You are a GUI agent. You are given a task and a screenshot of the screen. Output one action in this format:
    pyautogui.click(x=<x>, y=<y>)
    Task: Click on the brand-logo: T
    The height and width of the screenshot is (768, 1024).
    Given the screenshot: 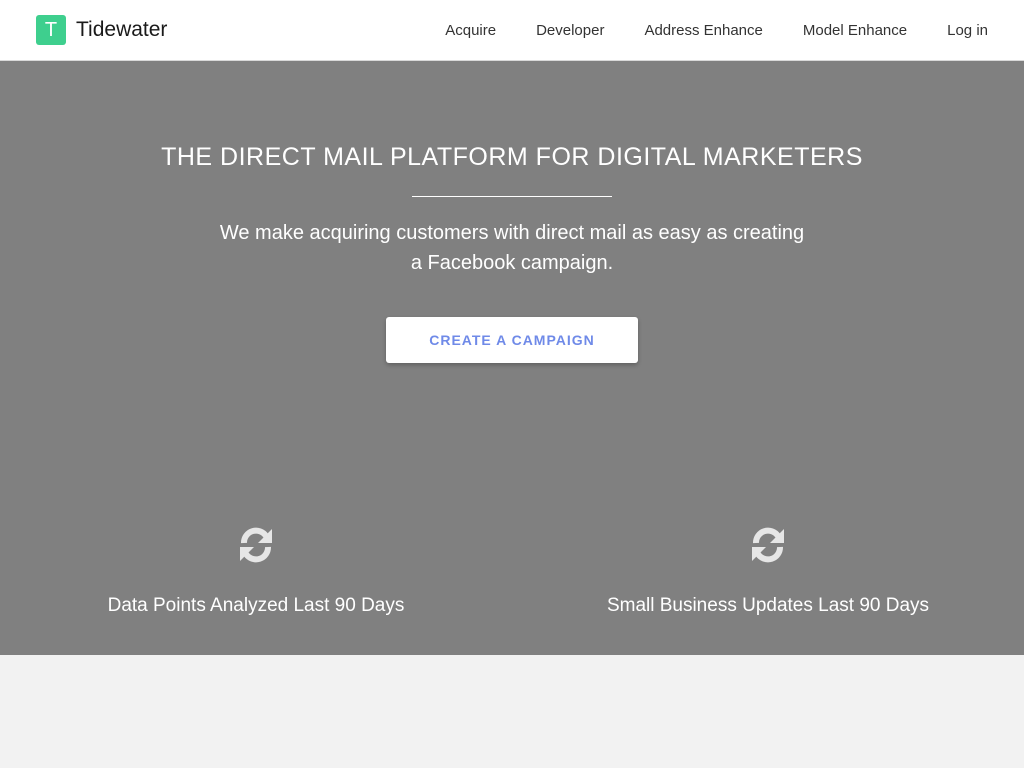 What is the action you would take?
    pyautogui.click(x=51, y=30)
    